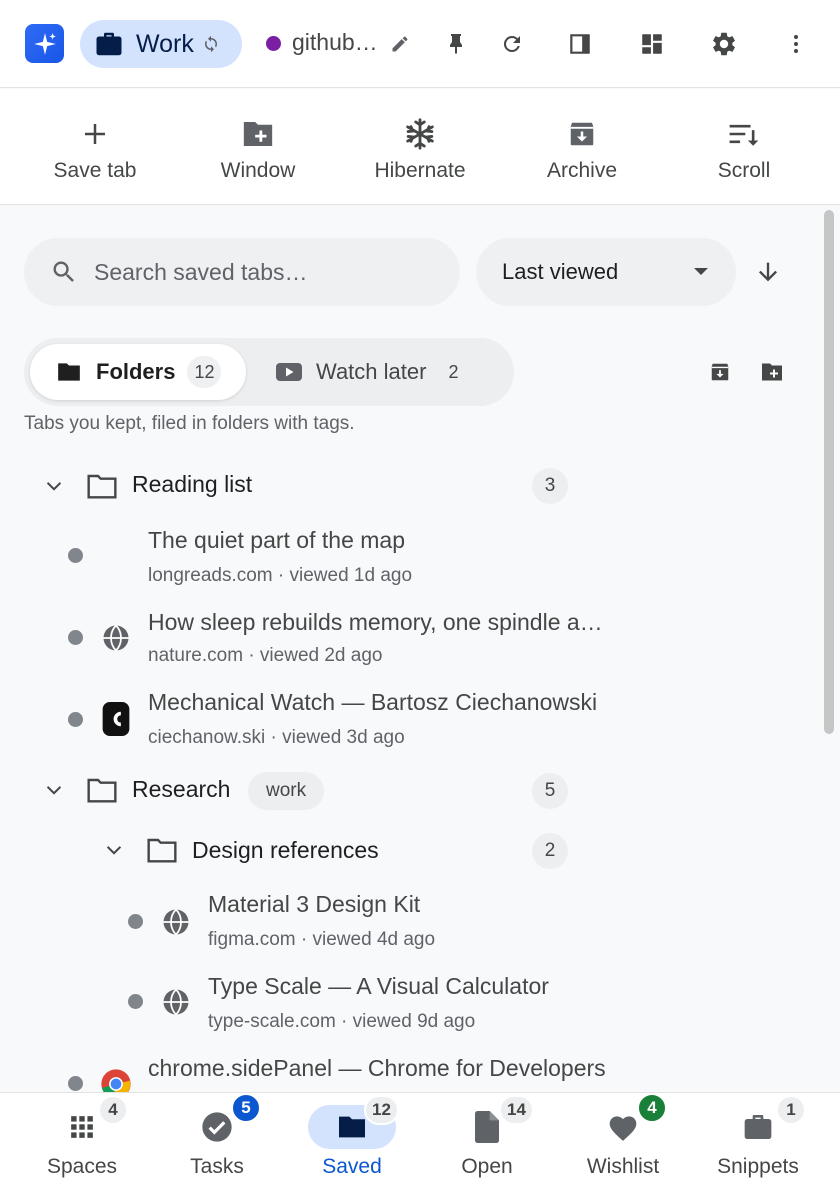 The image size is (840, 1200). I want to click on saved-tab-meta: longreads.com · viewed 1d ago, so click(280, 575).